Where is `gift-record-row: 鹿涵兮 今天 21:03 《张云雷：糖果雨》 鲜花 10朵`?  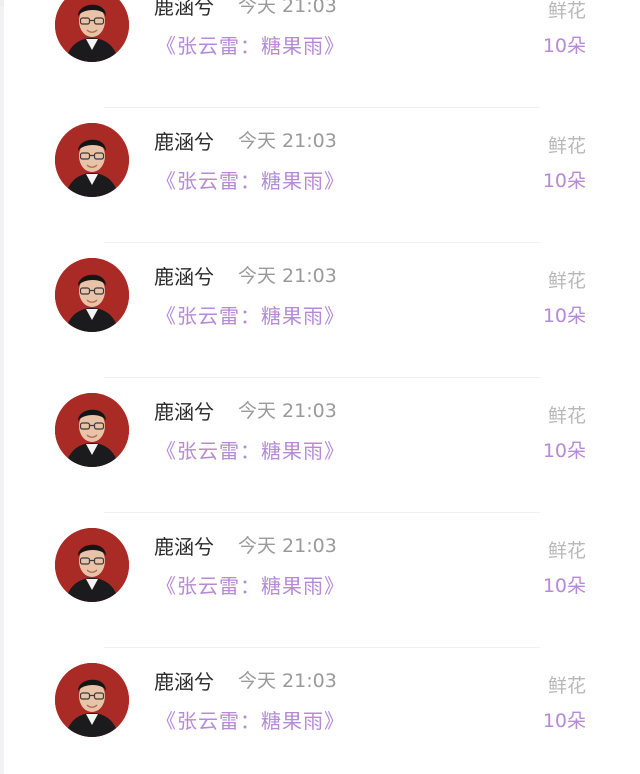 gift-record-row: 鹿涵兮 今天 21:03 《张云雷：糖果雨》 鲜花 10朵 is located at coordinates (322, 54).